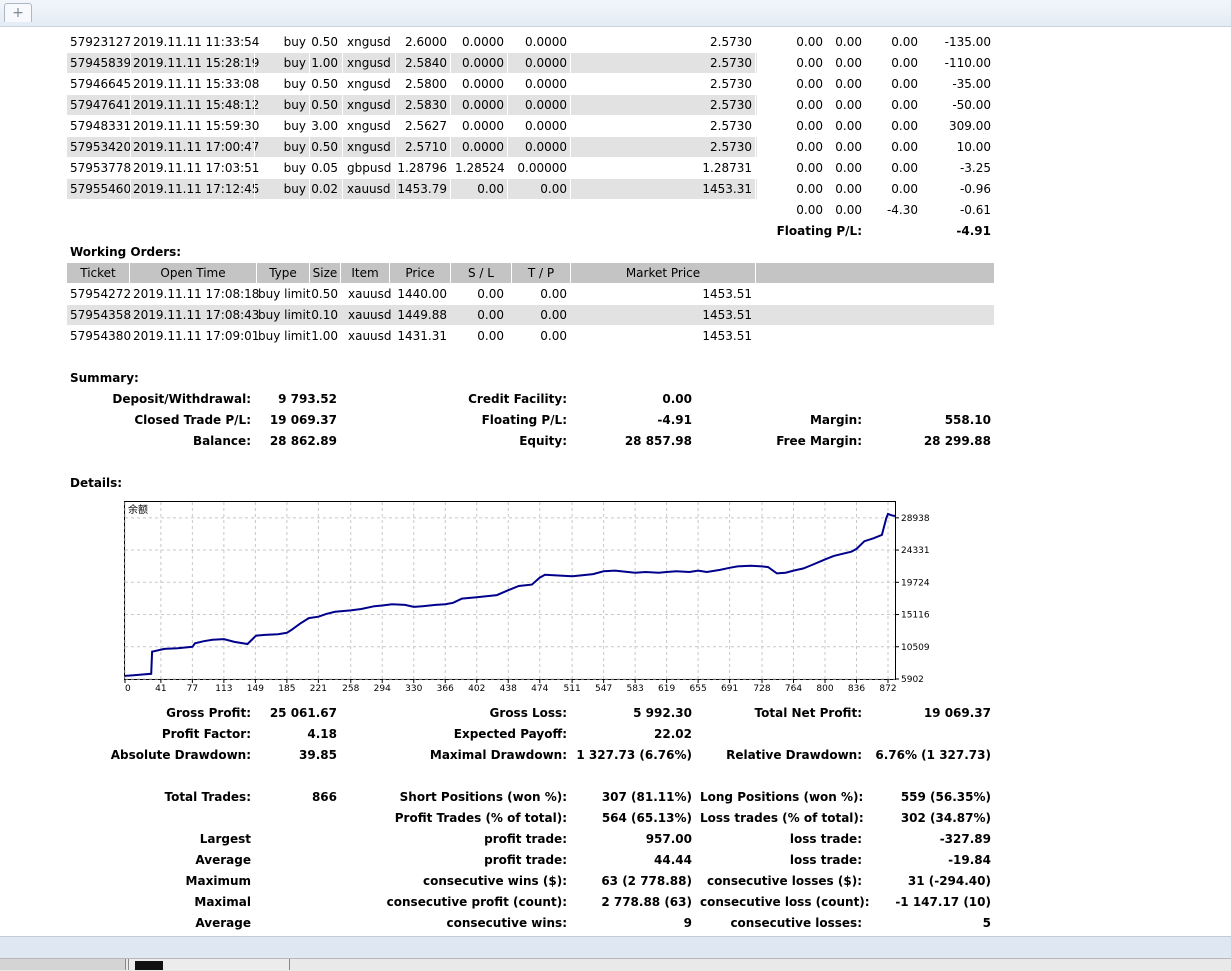  Describe the element at coordinates (635, 689) in the screenshot. I see `x-tick-label: 583` at that location.